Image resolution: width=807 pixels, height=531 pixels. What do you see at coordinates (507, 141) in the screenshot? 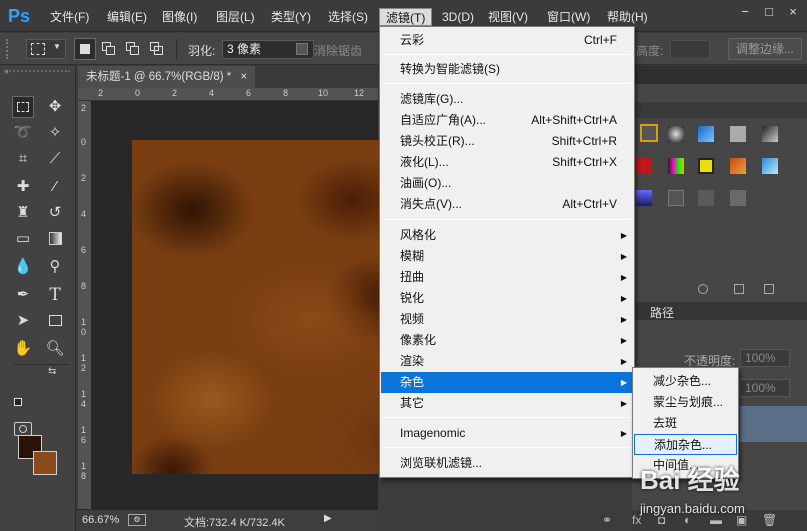
I see `menu-item-lens-correction: 镜头校正(R)... Shift+Ctrl+R` at bounding box center [507, 141].